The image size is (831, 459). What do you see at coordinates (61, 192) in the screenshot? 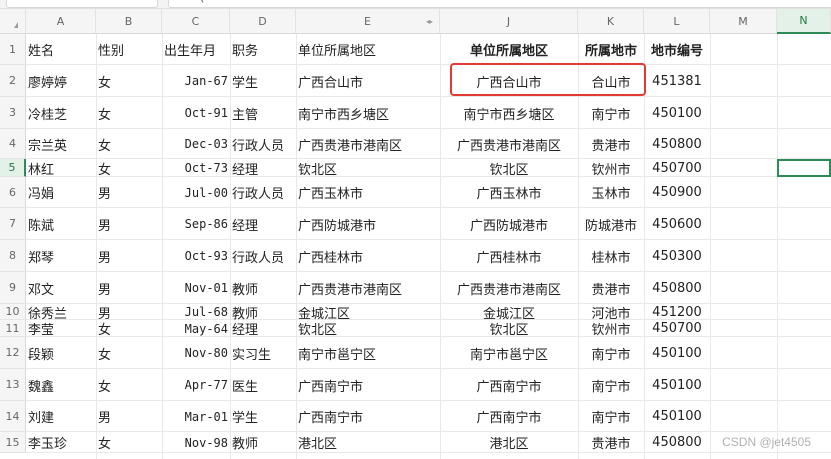
I see `name-cell: 冯娟` at bounding box center [61, 192].